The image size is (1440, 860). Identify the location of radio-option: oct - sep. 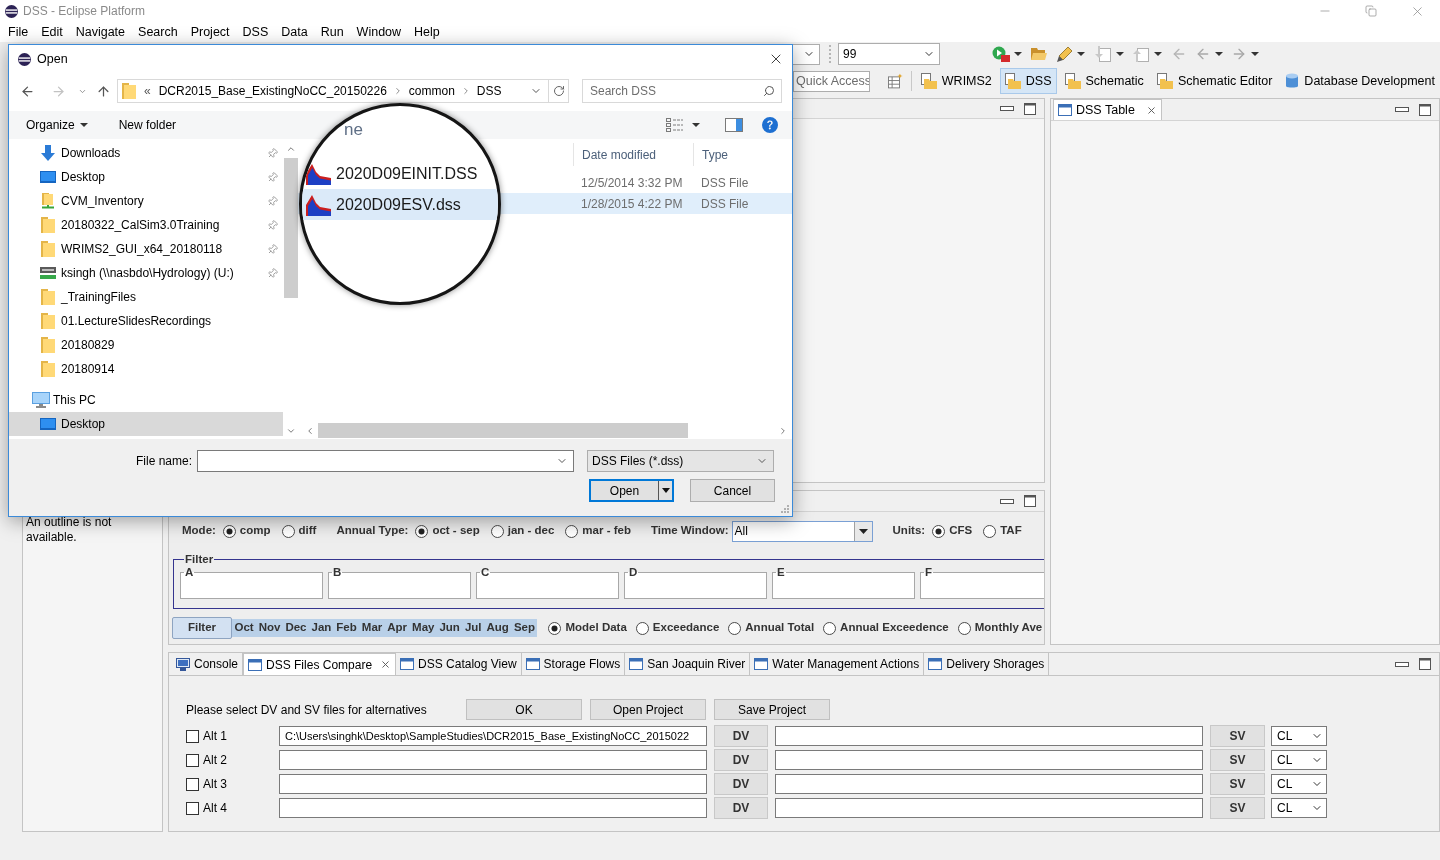
(447, 531).